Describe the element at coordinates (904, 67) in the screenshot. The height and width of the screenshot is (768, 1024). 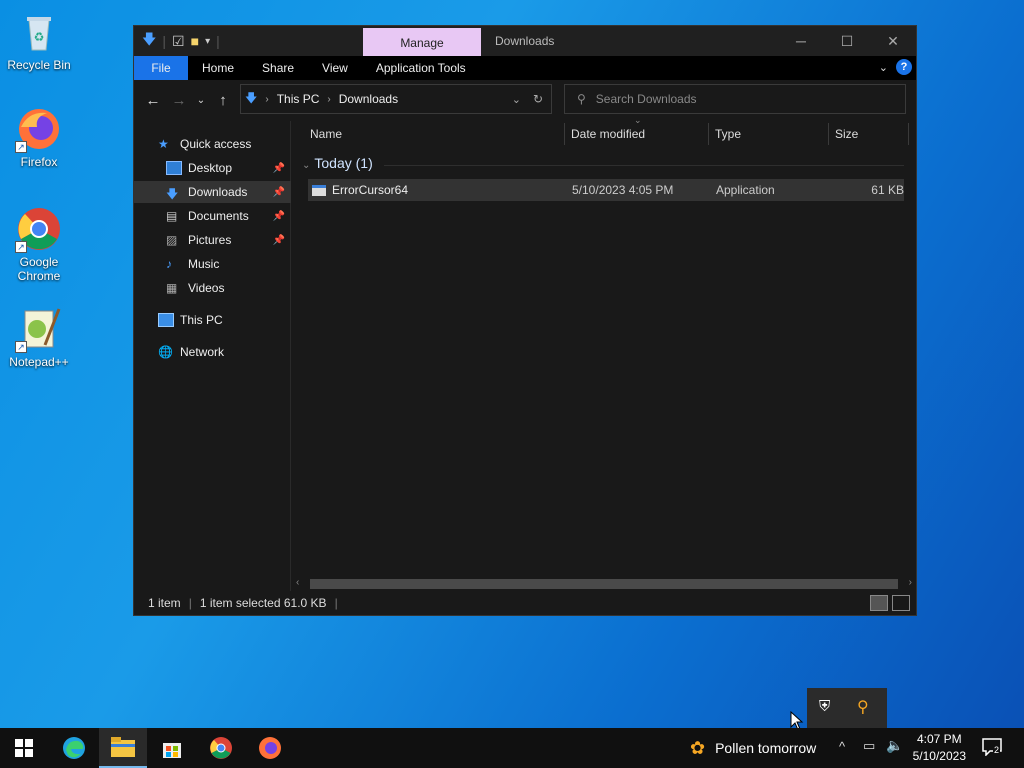
I see `help-button: ?` at that location.